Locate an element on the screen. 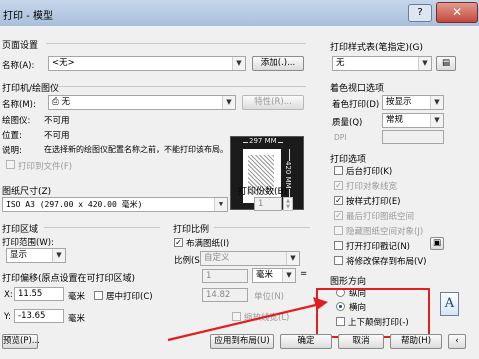 This screenshot has height=359, width=479. paper-size-value: ISO A3 (297.00 x 420.00 毫米) is located at coordinates (74, 204).